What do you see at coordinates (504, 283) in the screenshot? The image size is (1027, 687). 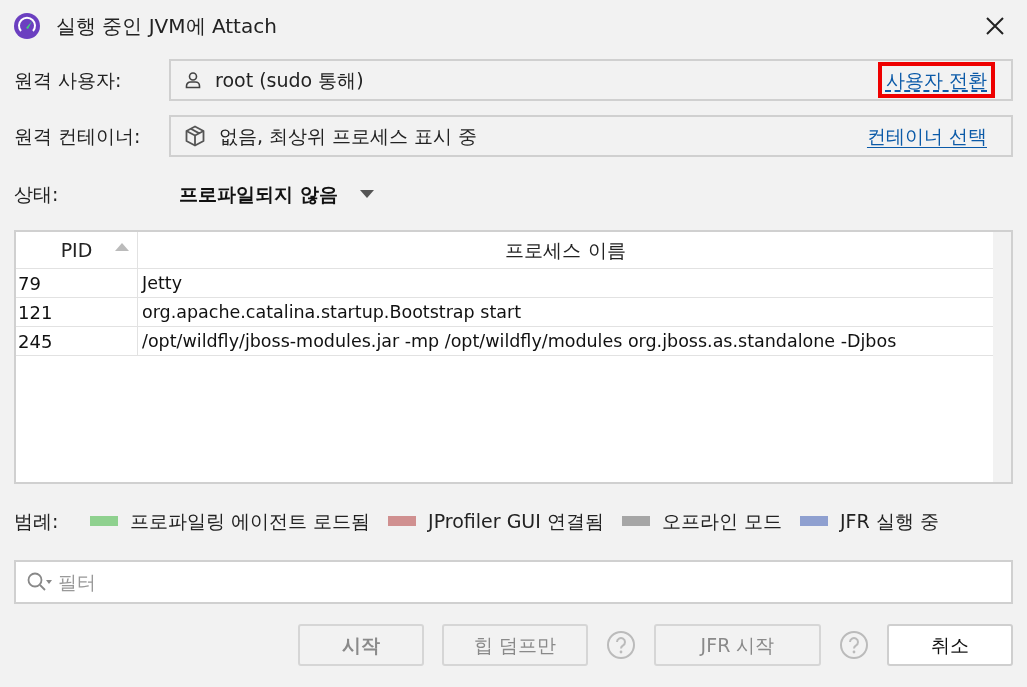 I see `table-row: 79 Jetty` at bounding box center [504, 283].